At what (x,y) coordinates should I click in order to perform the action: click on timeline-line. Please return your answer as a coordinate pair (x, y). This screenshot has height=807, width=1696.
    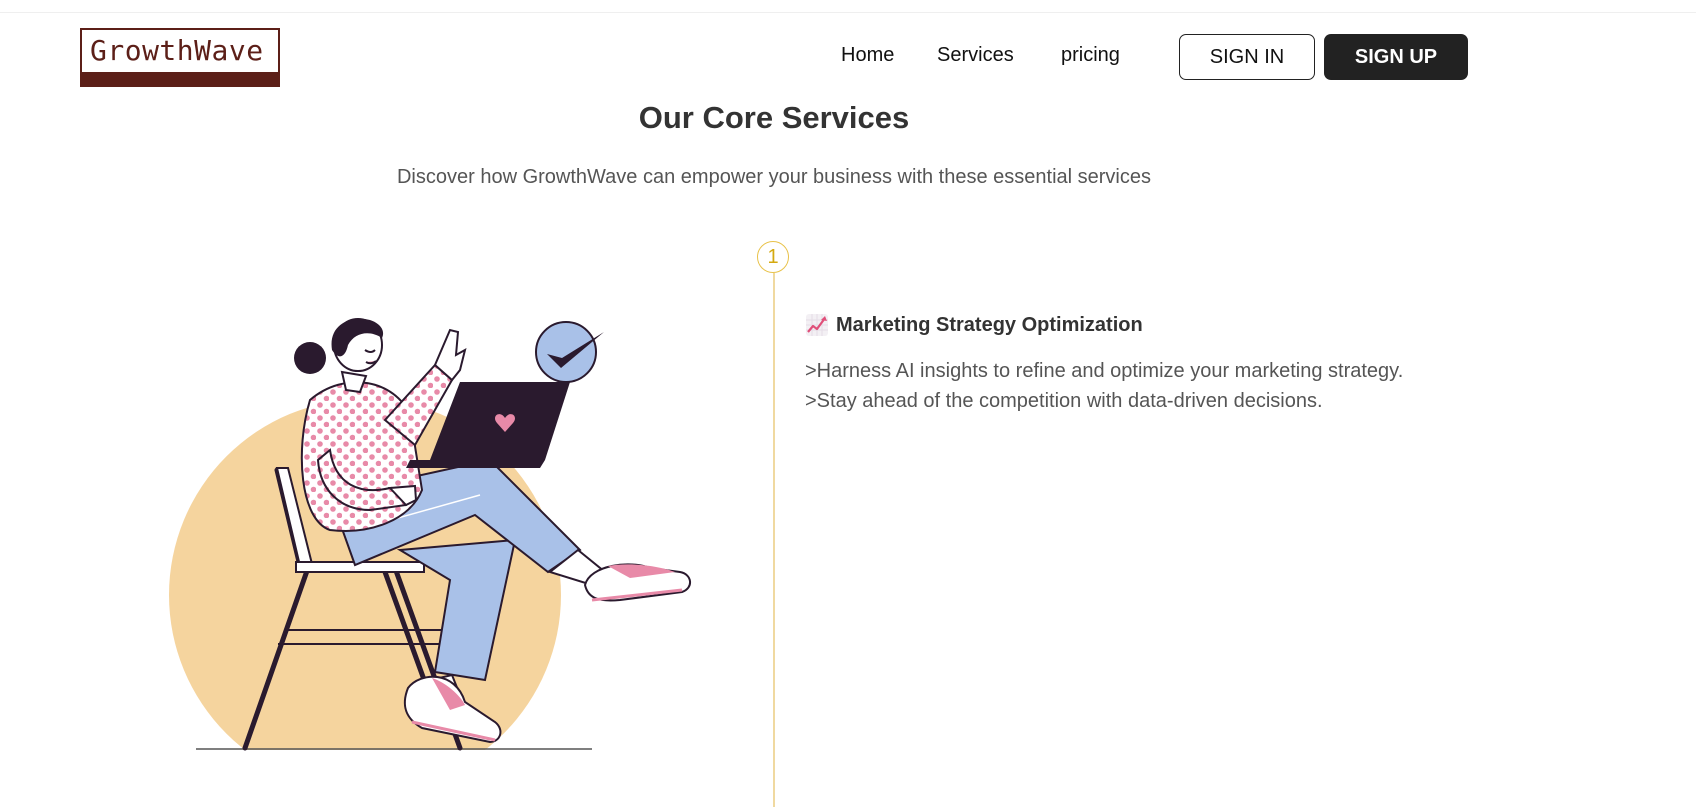
    Looking at the image, I should click on (774, 540).